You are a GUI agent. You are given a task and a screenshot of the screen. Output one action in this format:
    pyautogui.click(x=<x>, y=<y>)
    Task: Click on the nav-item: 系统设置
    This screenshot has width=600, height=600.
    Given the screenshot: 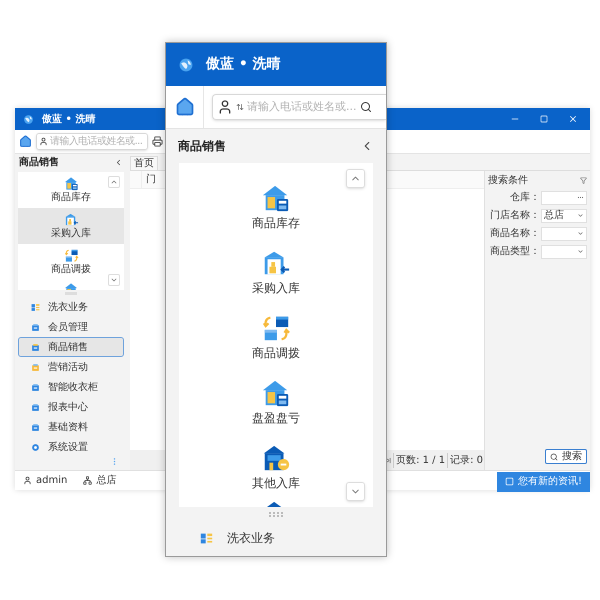 What is the action you would take?
    pyautogui.click(x=71, y=447)
    